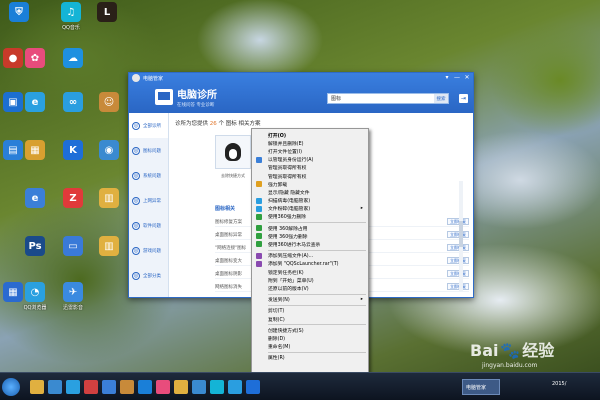  What do you see at coordinates (533, 357) in the screenshot?
I see `baidu-watermark: Bai 🐾 经验 jingyan.baidu.com` at bounding box center [533, 357].